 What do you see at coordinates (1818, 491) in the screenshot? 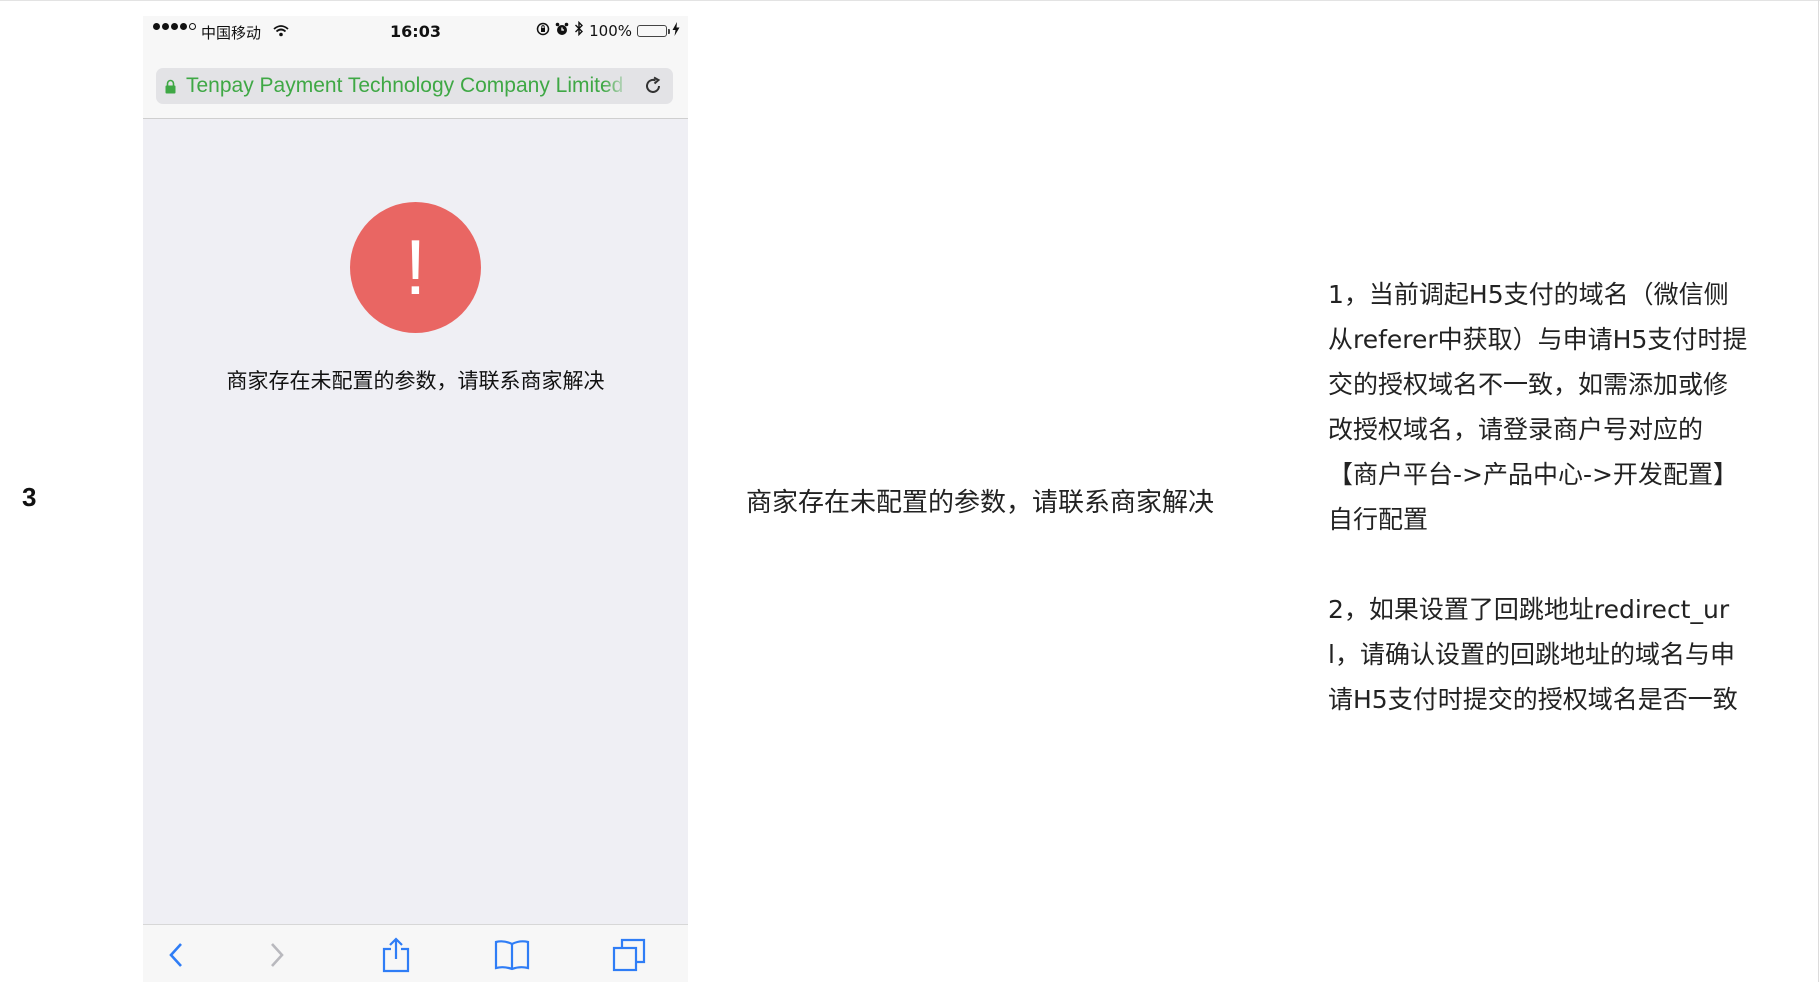
I see `table-right-border` at bounding box center [1818, 491].